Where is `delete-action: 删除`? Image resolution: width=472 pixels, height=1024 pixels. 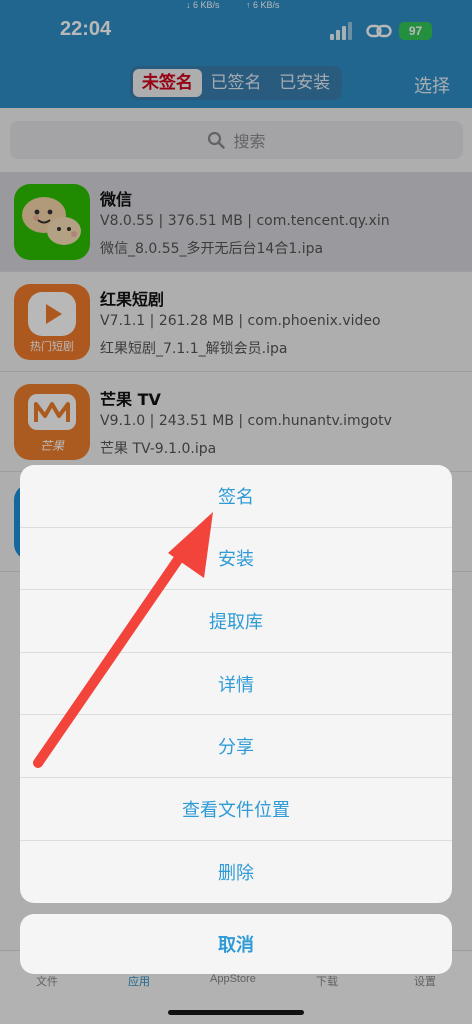 delete-action: 删除 is located at coordinates (236, 872).